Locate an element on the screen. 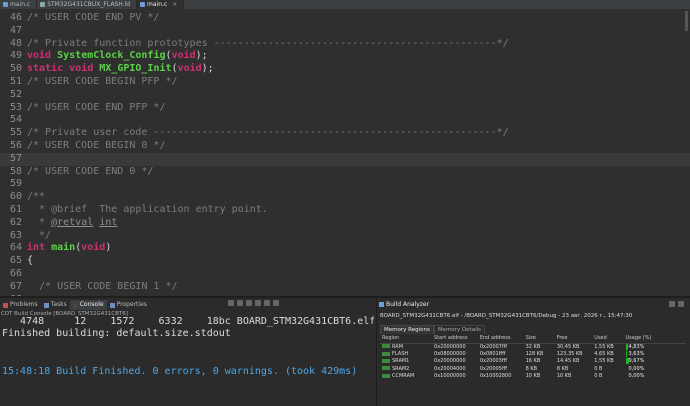 This screenshot has width=690, height=406. editor-tab: main.c × is located at coordinates (161, 4).